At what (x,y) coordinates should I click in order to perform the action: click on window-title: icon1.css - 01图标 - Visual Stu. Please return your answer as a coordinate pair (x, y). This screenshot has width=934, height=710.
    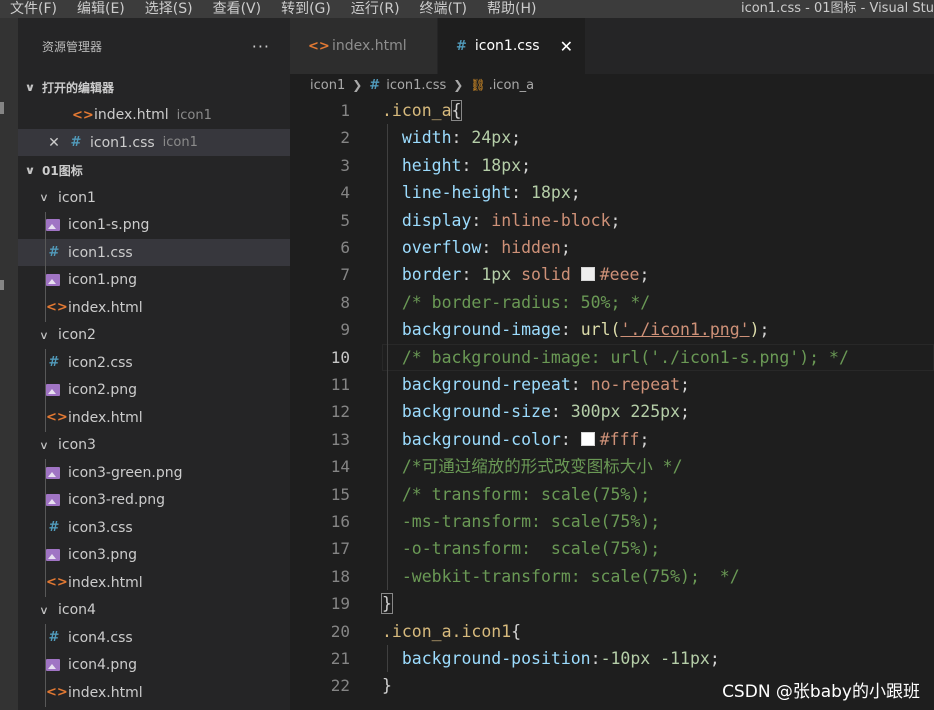
    Looking at the image, I should click on (837, 8).